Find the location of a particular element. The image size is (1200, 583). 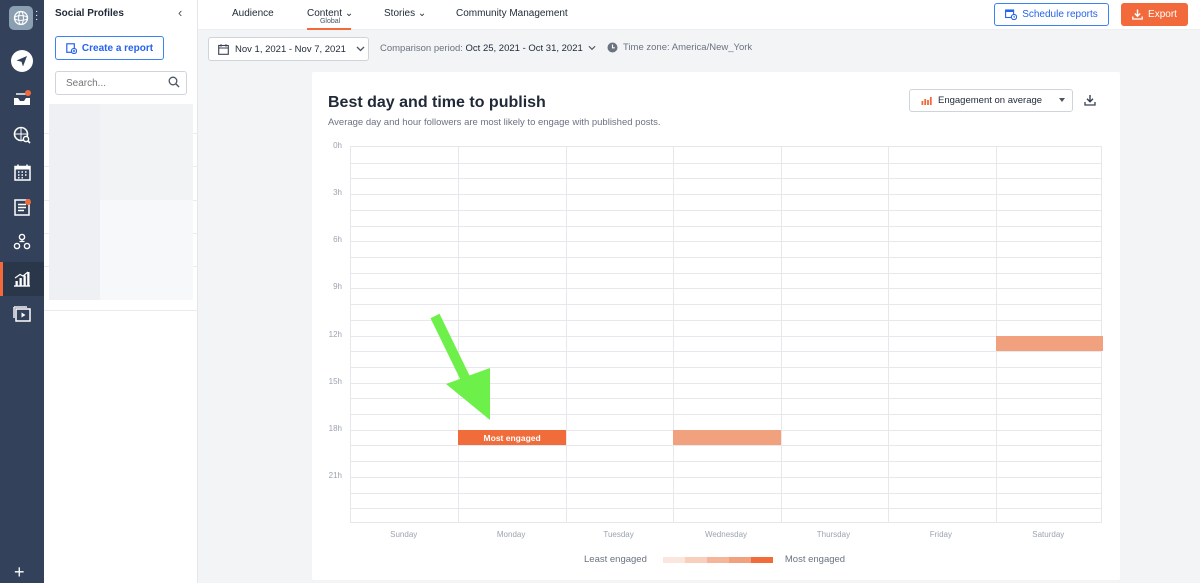

schedule-icon is located at coordinates (1011, 14).